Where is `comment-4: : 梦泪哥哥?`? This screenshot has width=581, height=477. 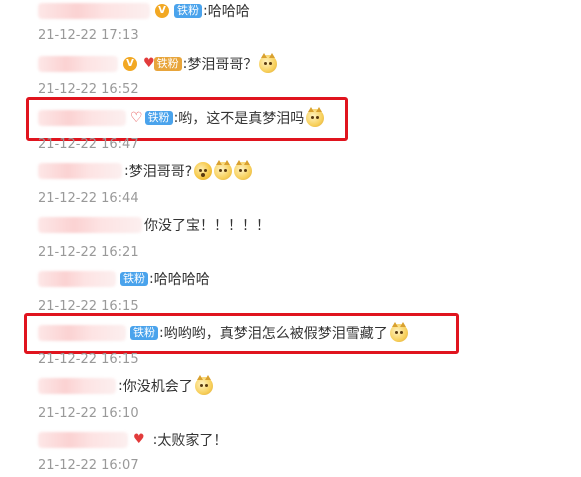 comment-4: : 梦泪哥哥? is located at coordinates (145, 171).